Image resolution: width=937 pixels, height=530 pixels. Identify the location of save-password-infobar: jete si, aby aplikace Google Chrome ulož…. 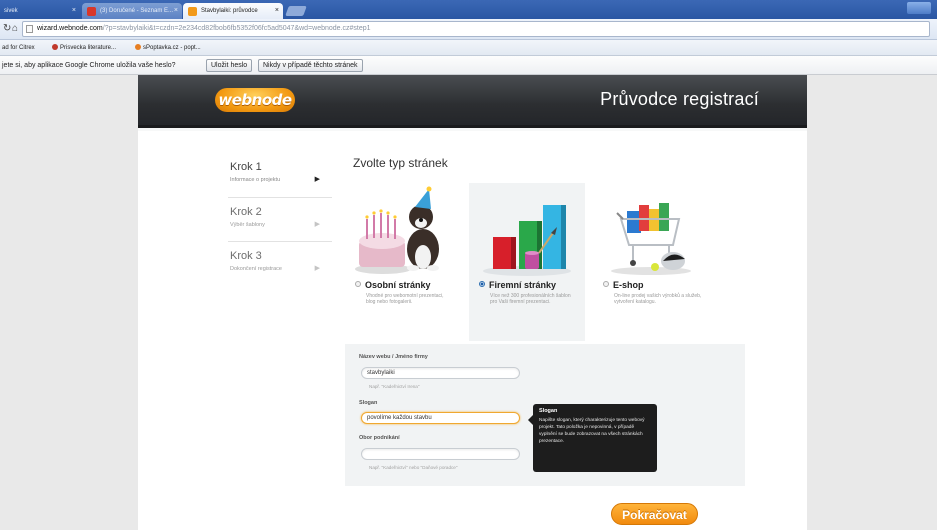
(468, 65).